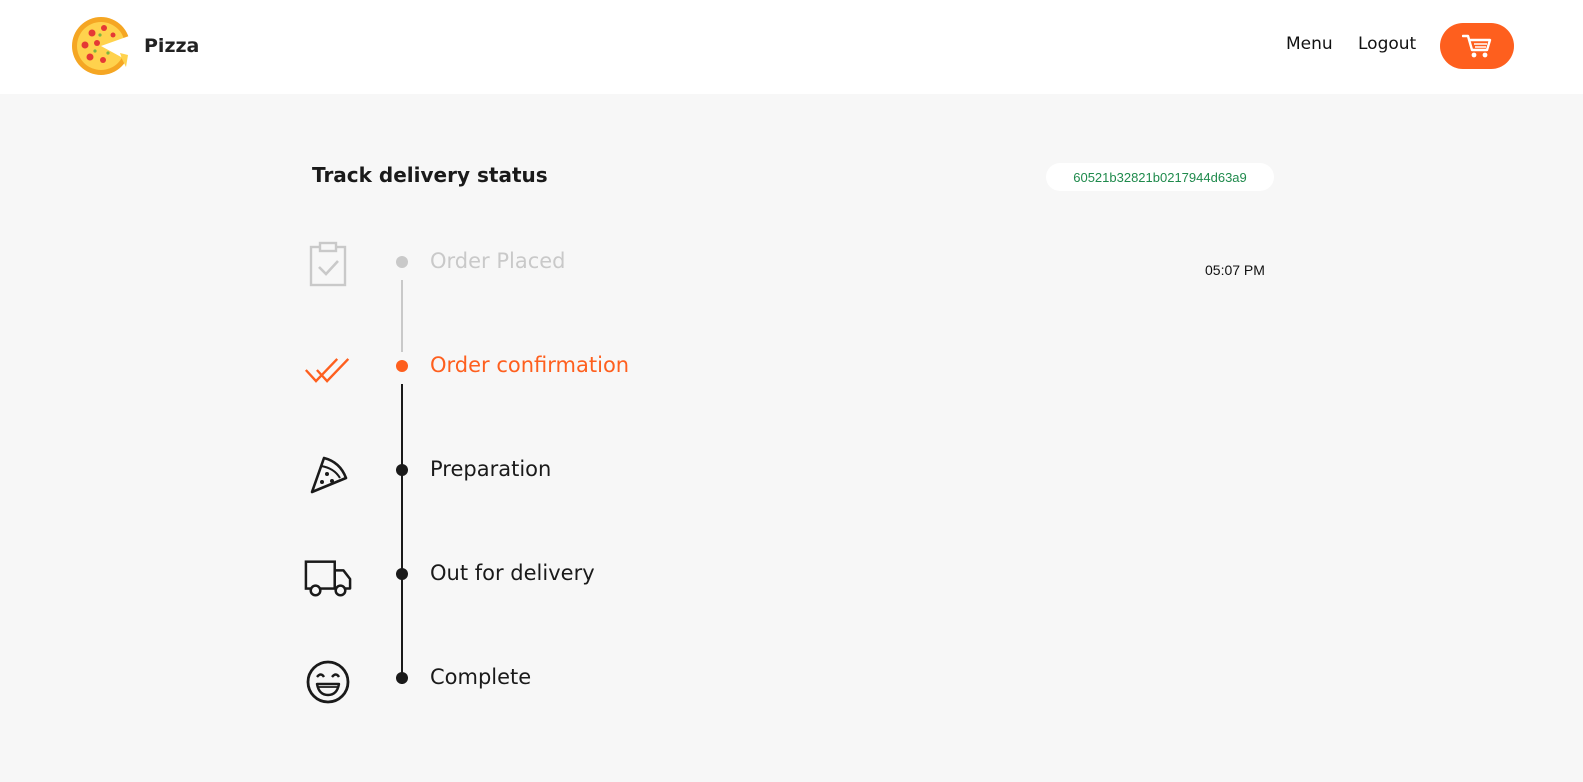  Describe the element at coordinates (1160, 177) in the screenshot. I see `order-id-badge: 60521b32821b0217944d63a9` at that location.